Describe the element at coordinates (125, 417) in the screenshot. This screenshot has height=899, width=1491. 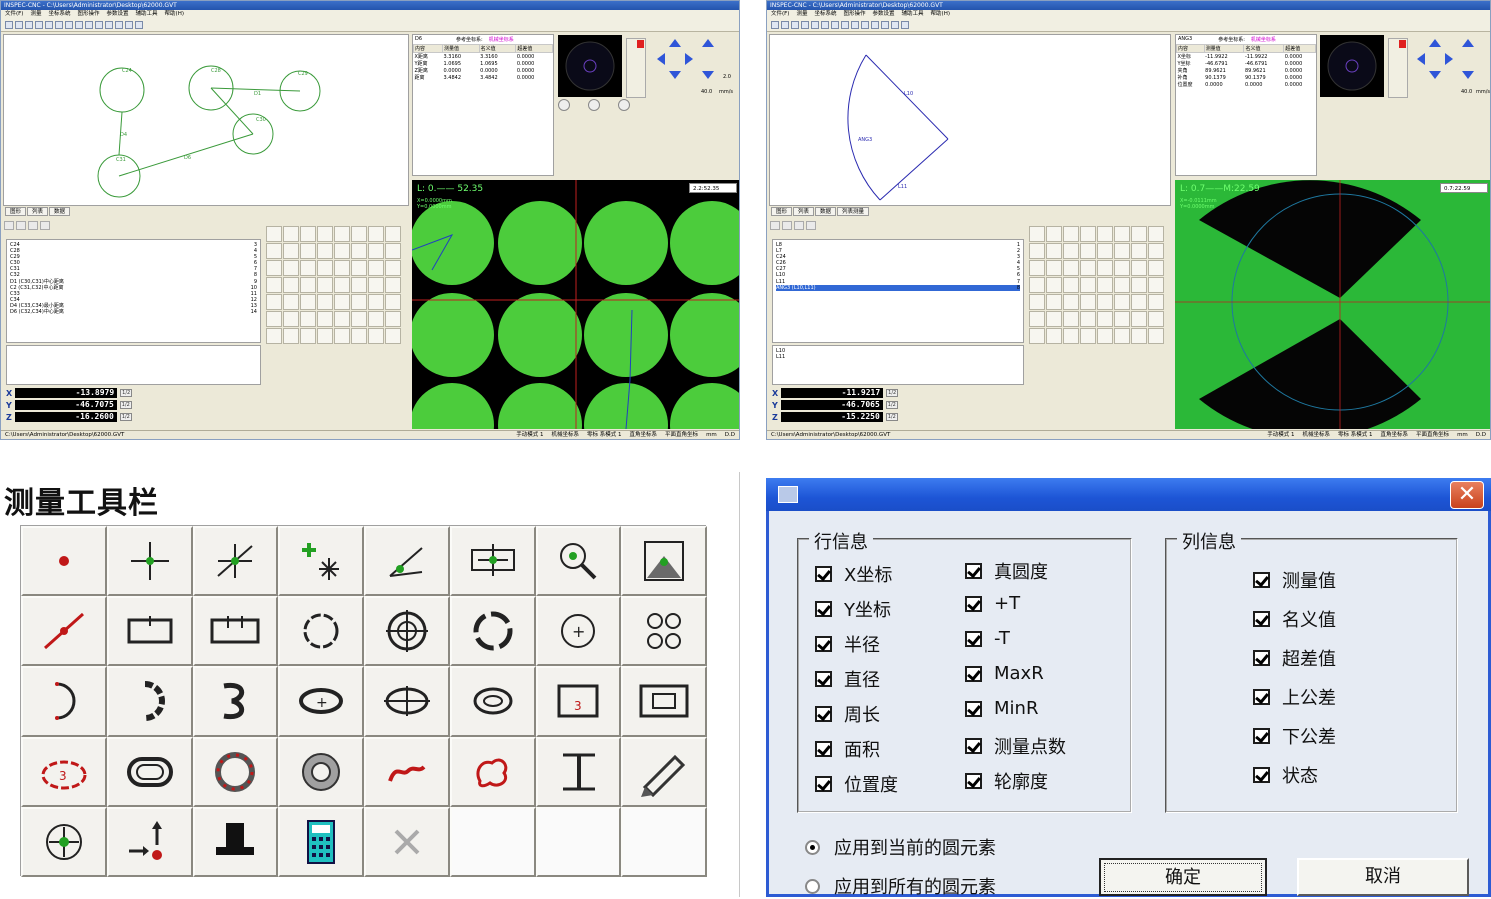
I see `half-button: 1/2` at that location.